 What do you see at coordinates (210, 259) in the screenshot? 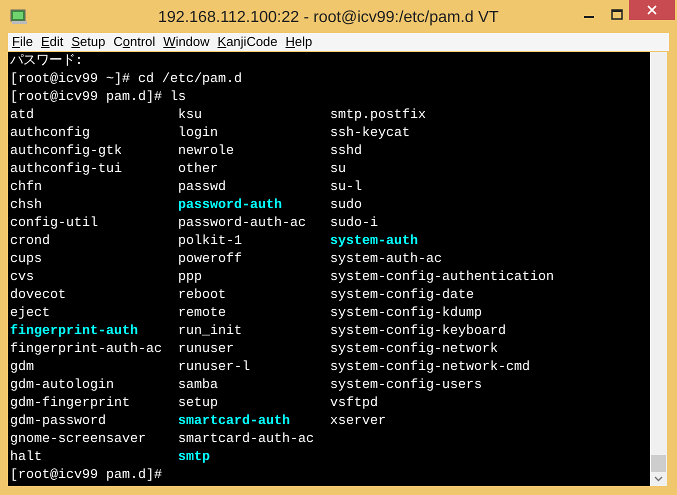
I see `file-name: poweroff` at bounding box center [210, 259].